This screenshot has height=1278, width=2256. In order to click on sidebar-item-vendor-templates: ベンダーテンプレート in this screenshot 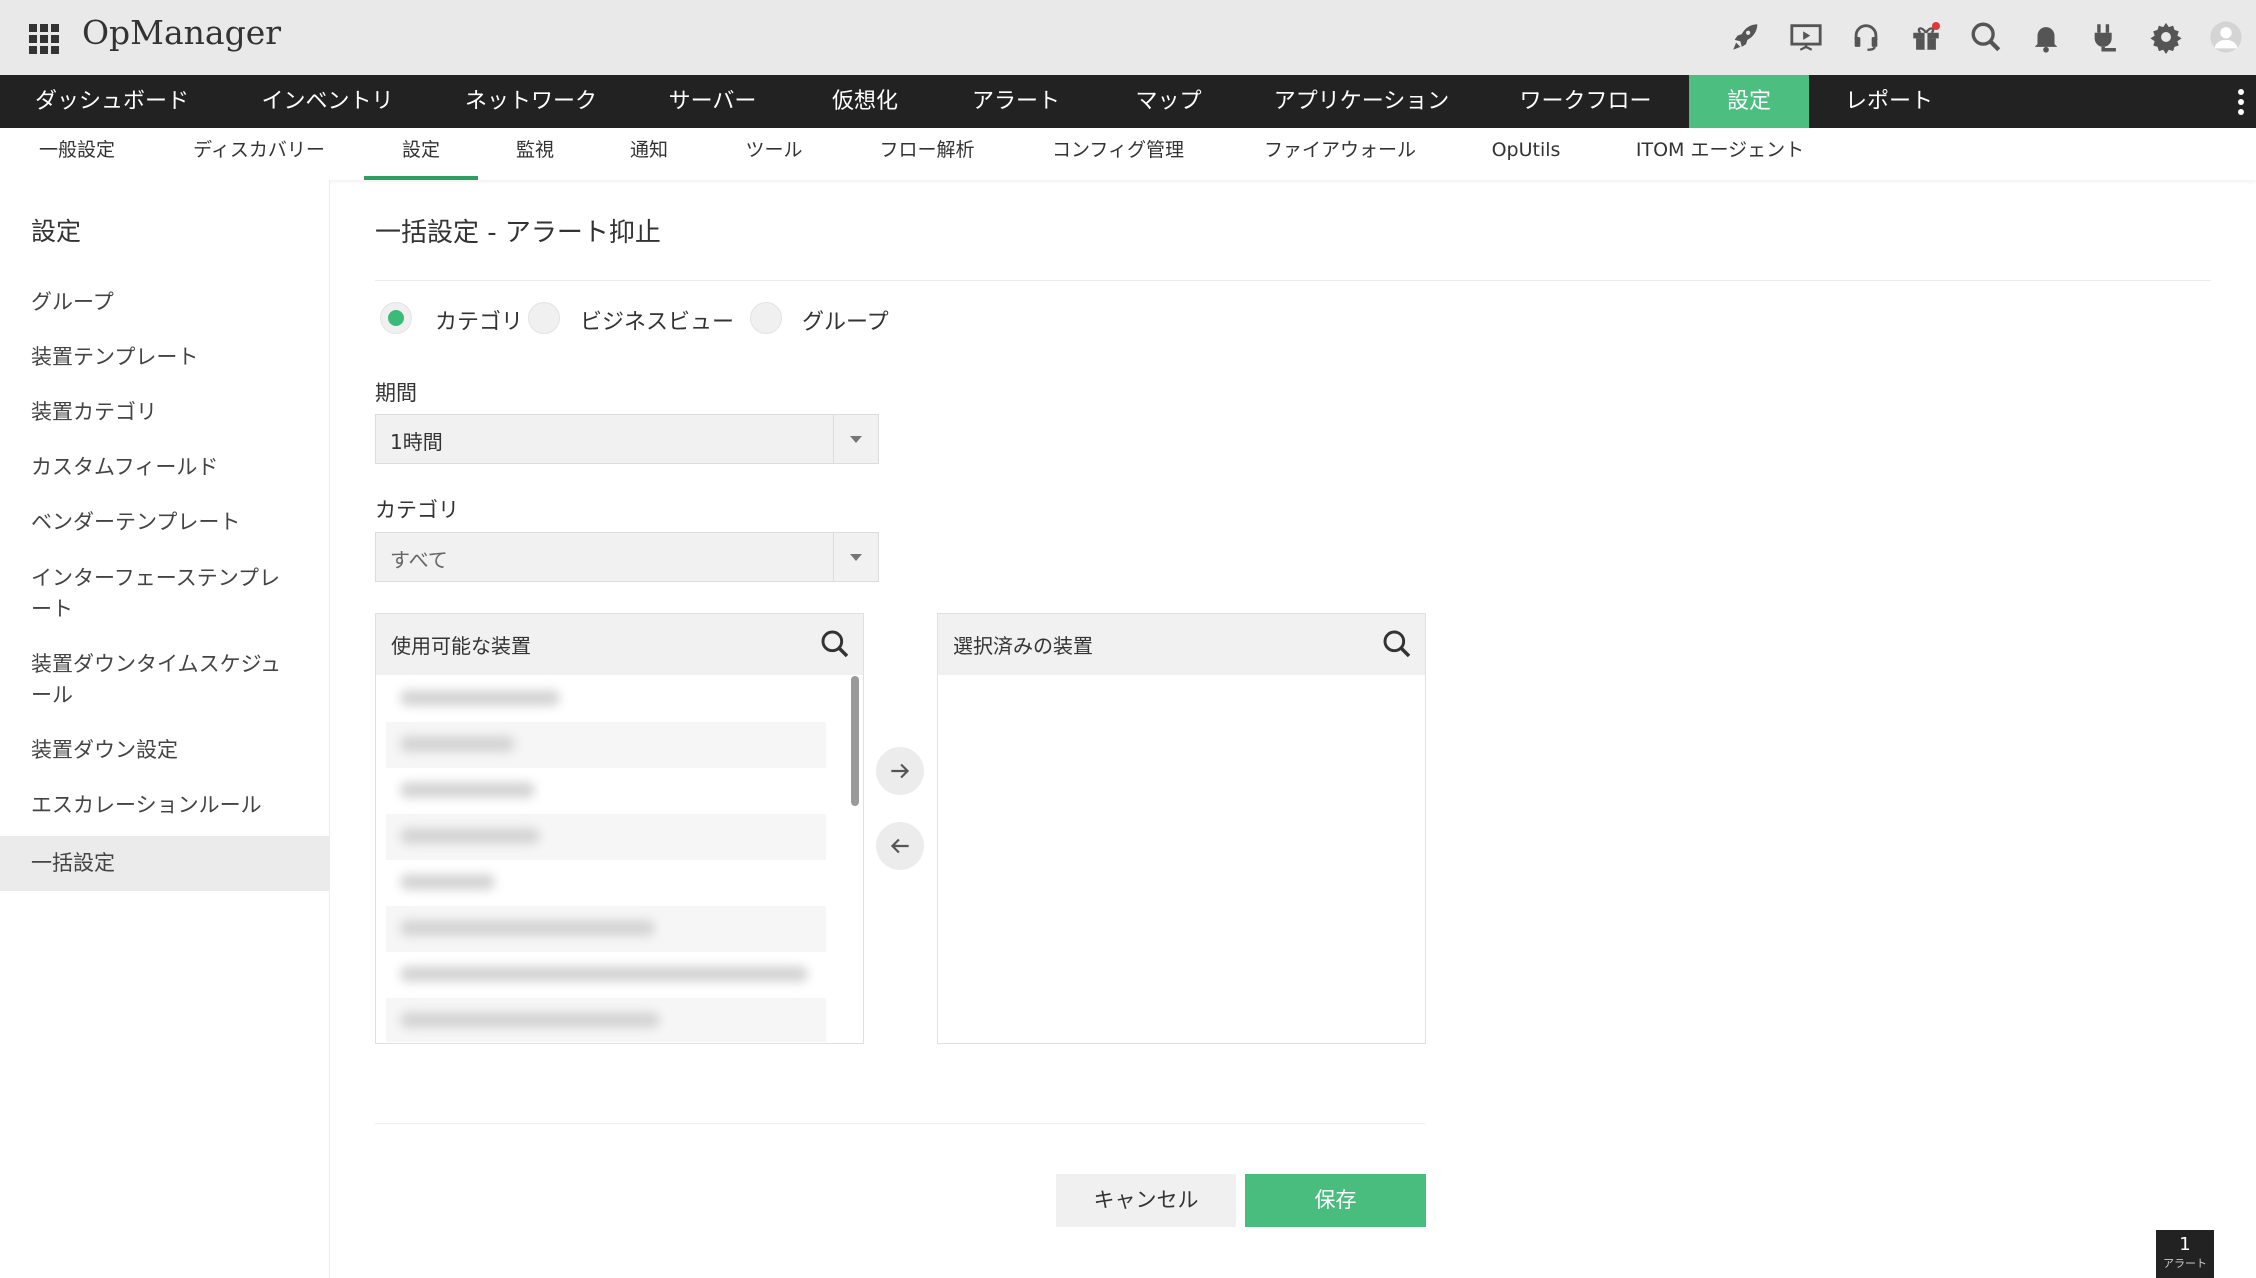, I will do `click(165, 522)`.